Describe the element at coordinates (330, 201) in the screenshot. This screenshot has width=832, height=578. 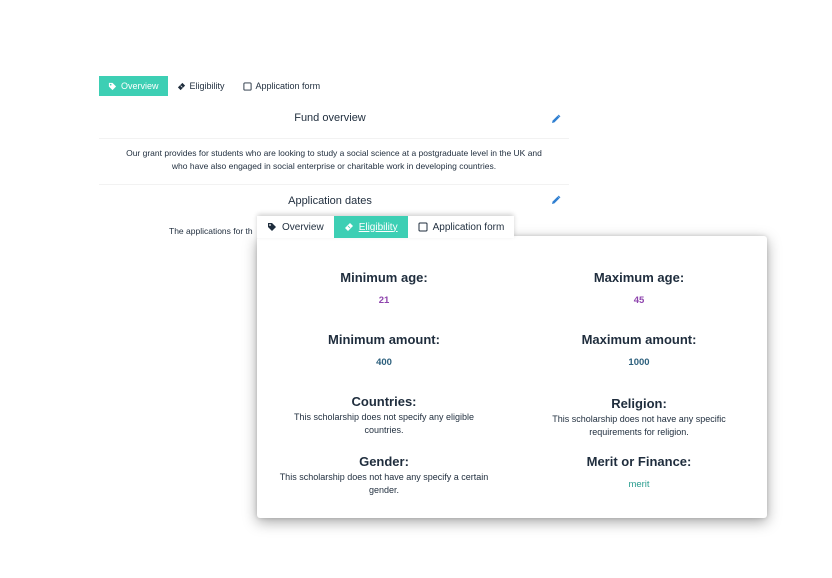
I see `application-dates-title: Application dates` at that location.